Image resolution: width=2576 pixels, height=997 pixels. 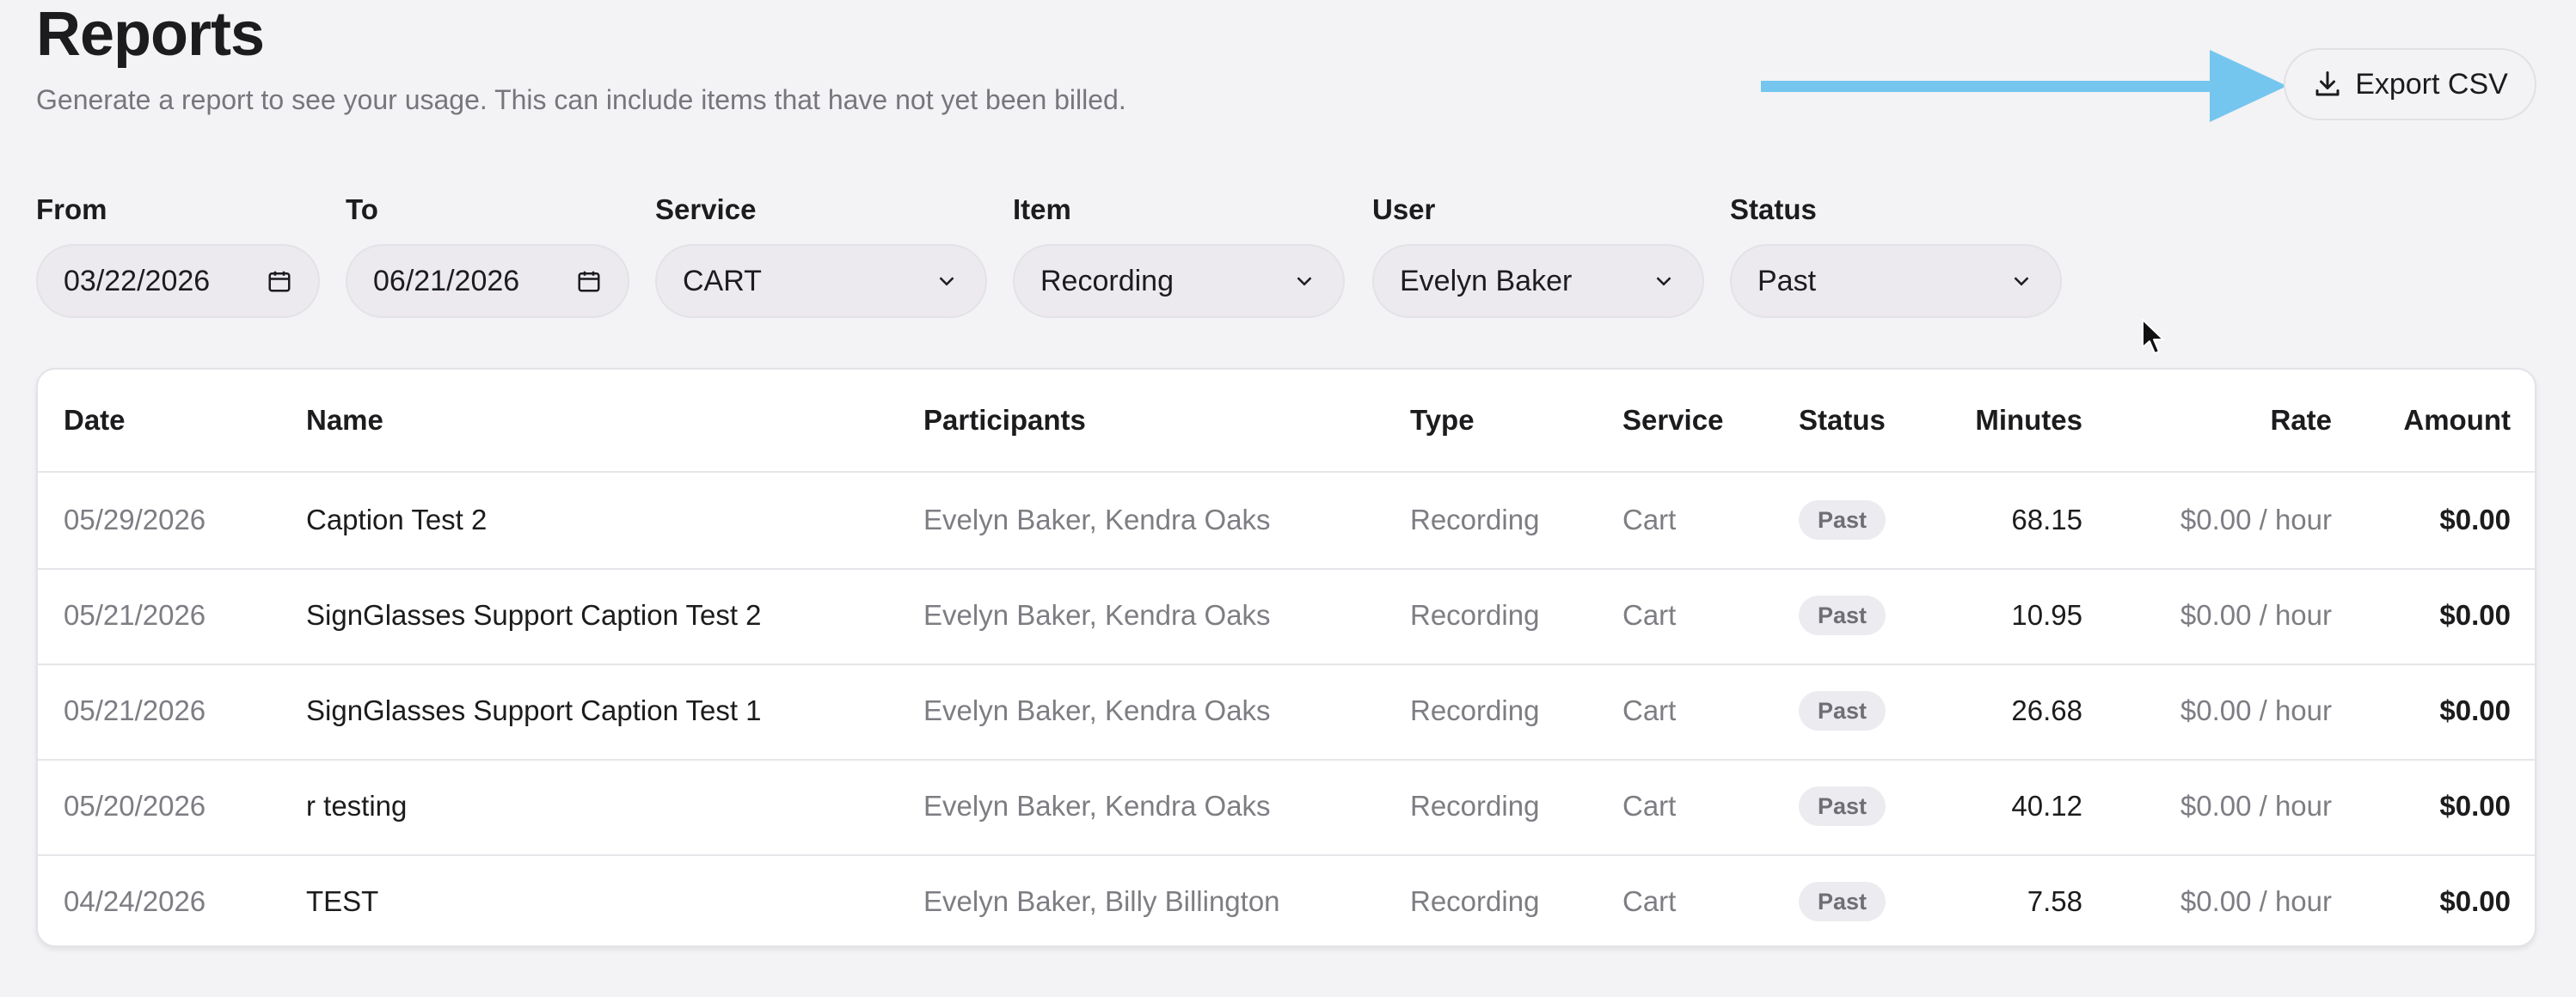 I want to click on export-csv-button: Export CSV, so click(x=2410, y=84).